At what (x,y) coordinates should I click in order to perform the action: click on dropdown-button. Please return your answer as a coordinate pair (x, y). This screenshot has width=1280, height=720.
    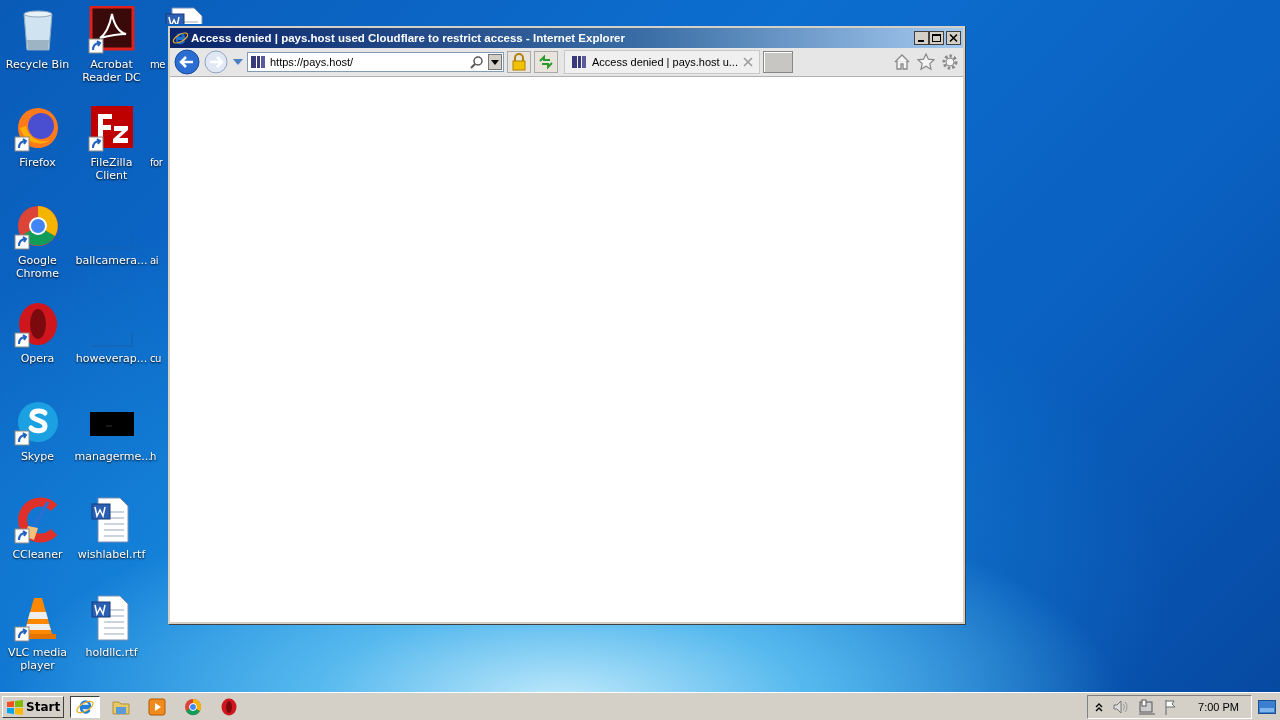
    Looking at the image, I should click on (495, 62).